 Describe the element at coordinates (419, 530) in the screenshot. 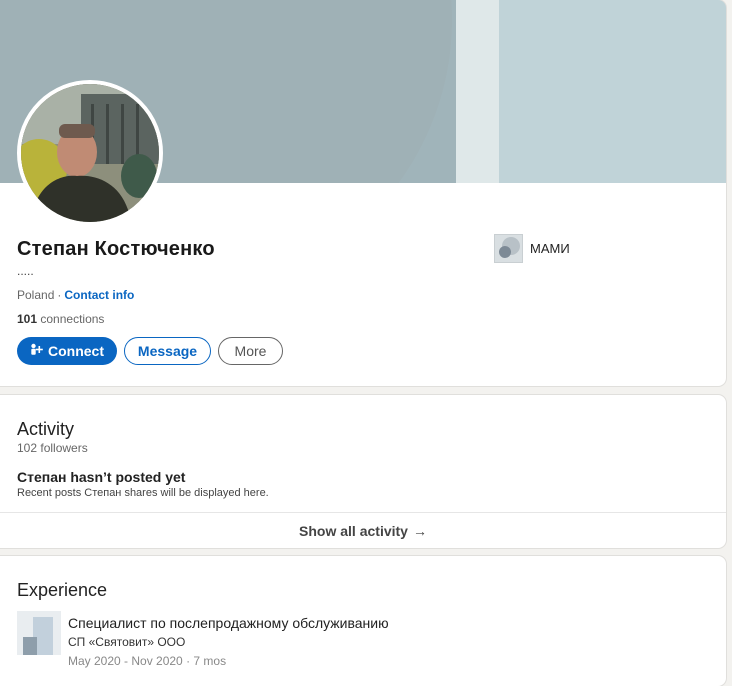

I see `arrow-right-icon: →` at that location.